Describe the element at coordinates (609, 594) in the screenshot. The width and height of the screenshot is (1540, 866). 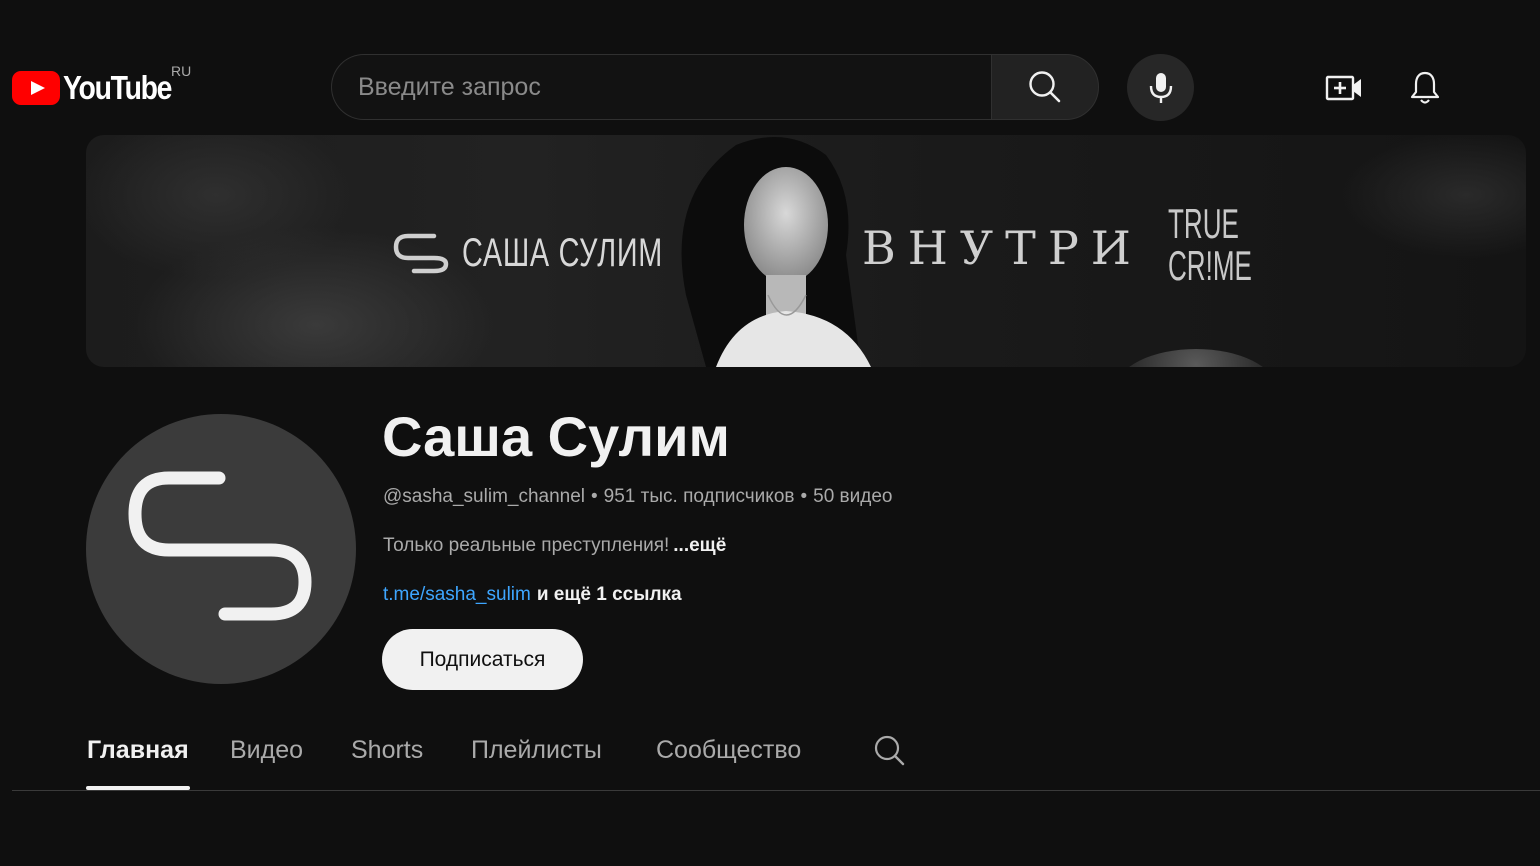
I see `more-links-button: и ещё 1 ссылка` at that location.